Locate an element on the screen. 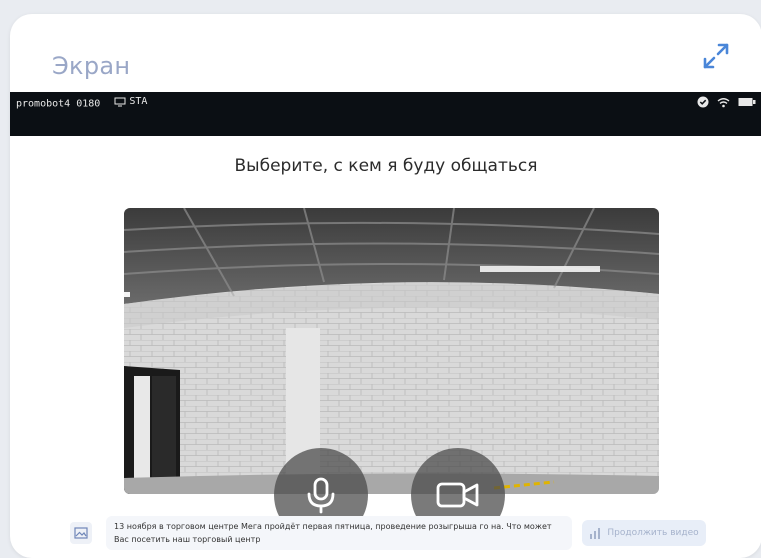 This screenshot has width=761, height=558. network-label: STA is located at coordinates (138, 101).